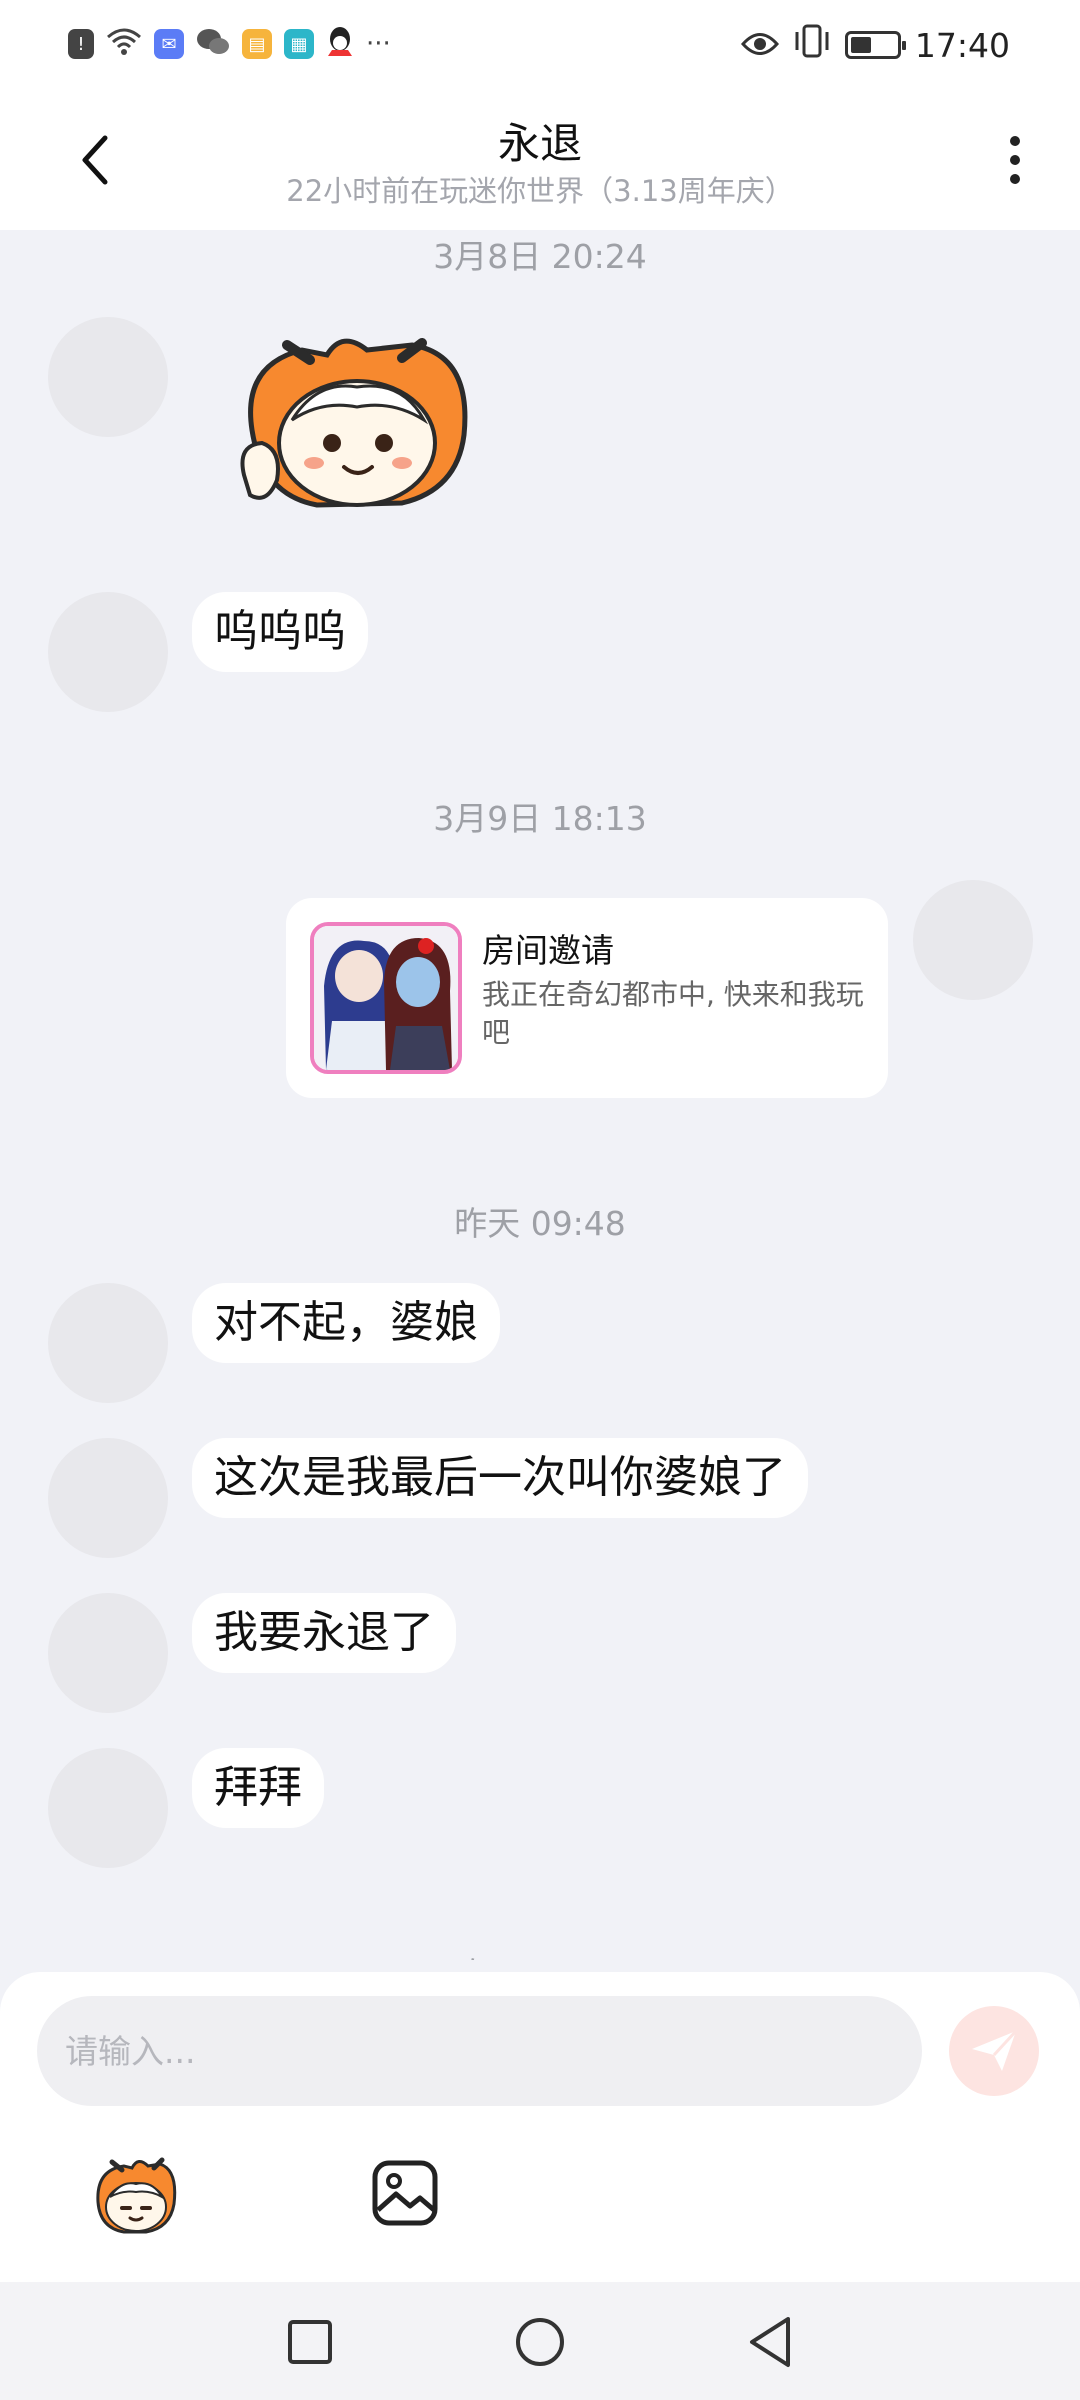 The image size is (1080, 2400). I want to click on status-bar-right: 17:40, so click(875, 45).